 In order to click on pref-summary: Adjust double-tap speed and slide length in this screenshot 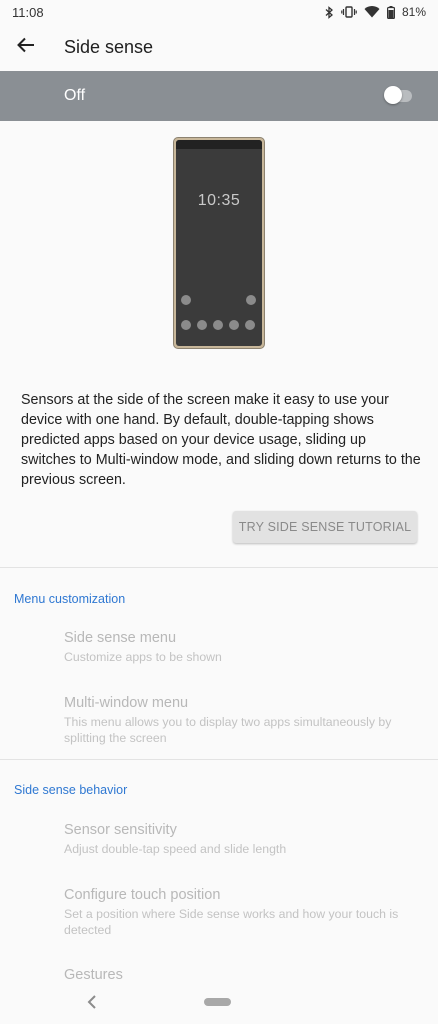, I will do `click(175, 849)`.